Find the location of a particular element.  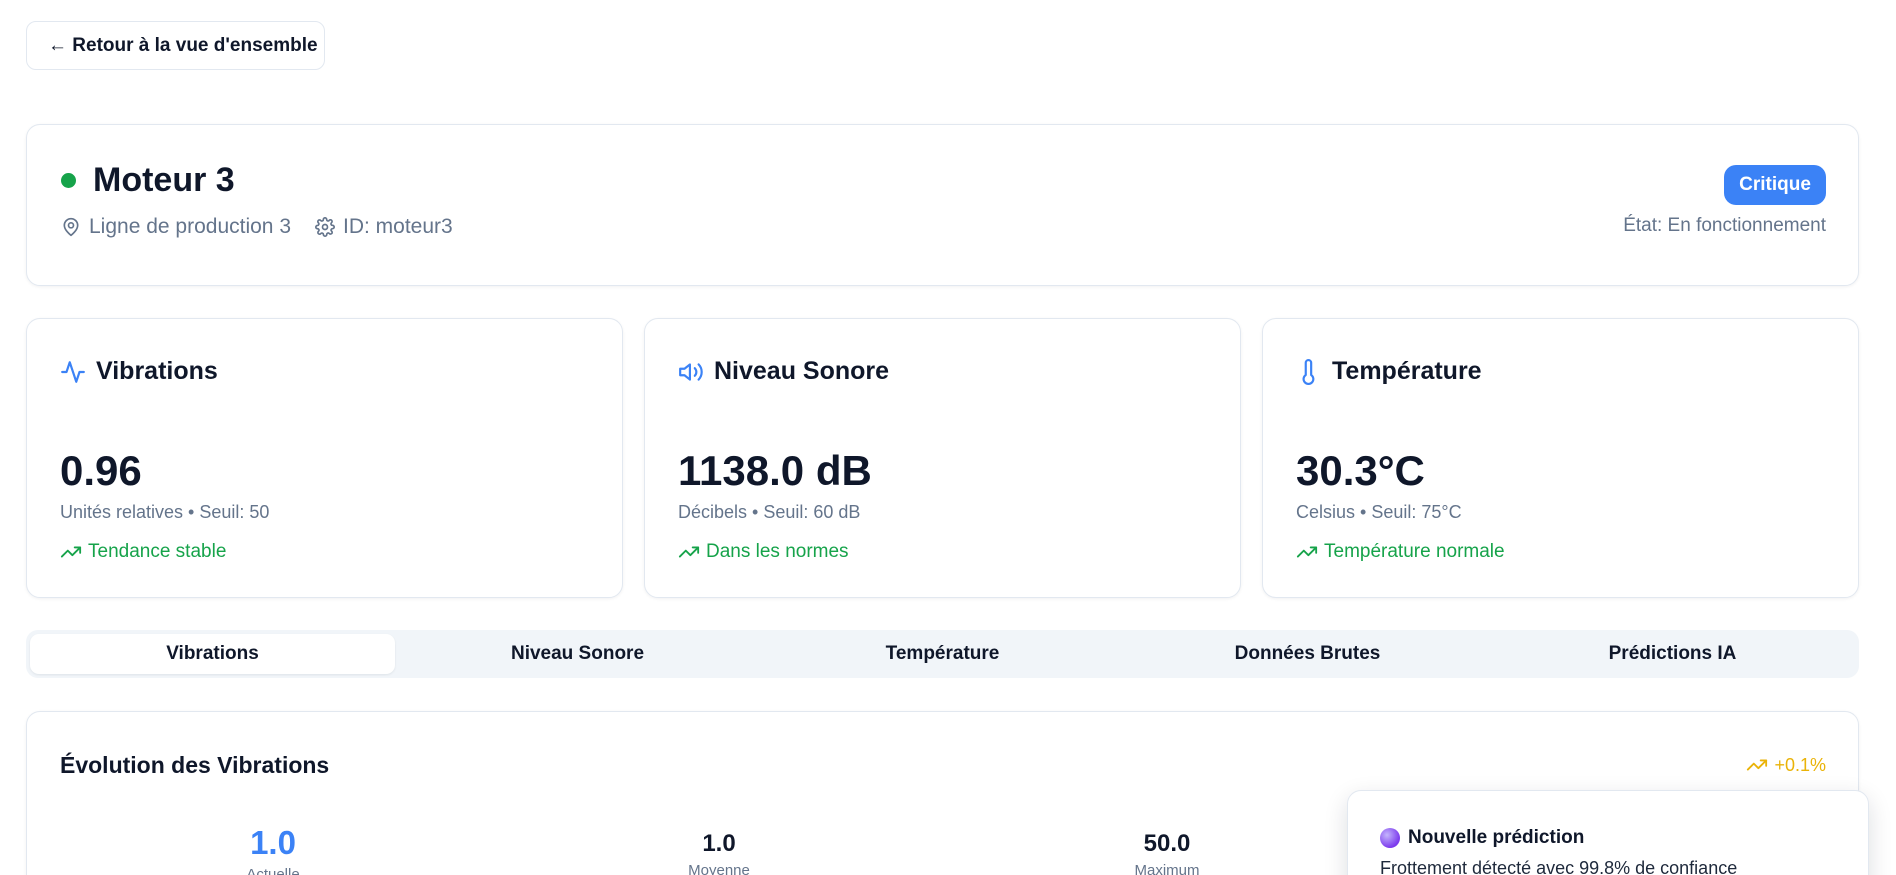

location-meta: Ligne de production 3 is located at coordinates (176, 227).